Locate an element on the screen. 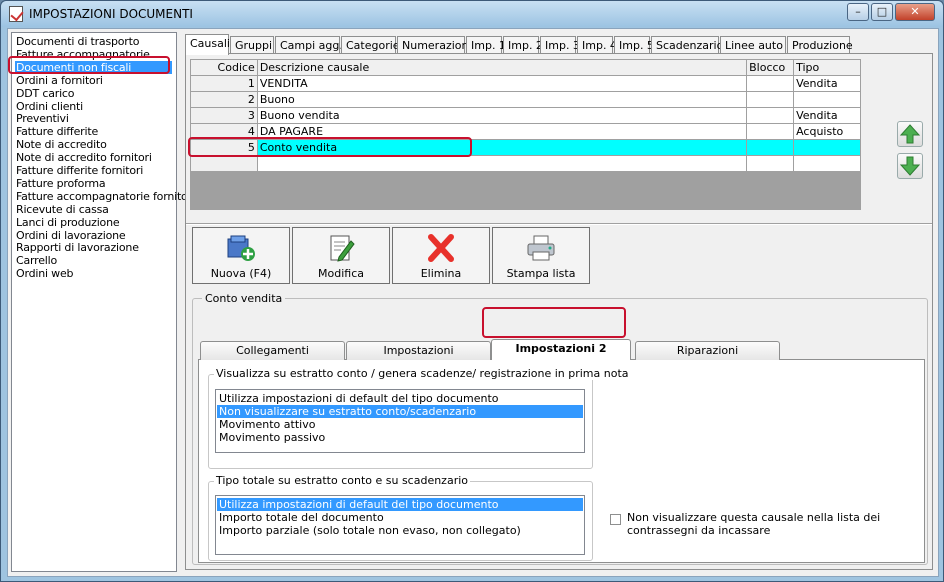 The width and height of the screenshot is (944, 582). inner-tab-impostazioni: Impostazioni is located at coordinates (418, 350).